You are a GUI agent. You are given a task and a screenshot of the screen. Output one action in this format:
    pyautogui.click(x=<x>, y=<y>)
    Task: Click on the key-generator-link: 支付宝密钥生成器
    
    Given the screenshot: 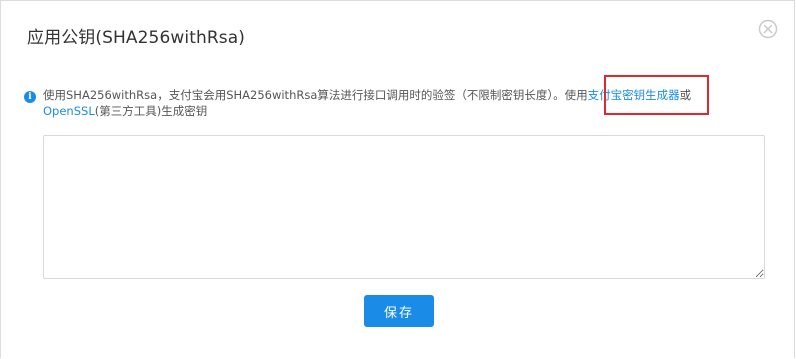 What is the action you would take?
    pyautogui.click(x=634, y=95)
    